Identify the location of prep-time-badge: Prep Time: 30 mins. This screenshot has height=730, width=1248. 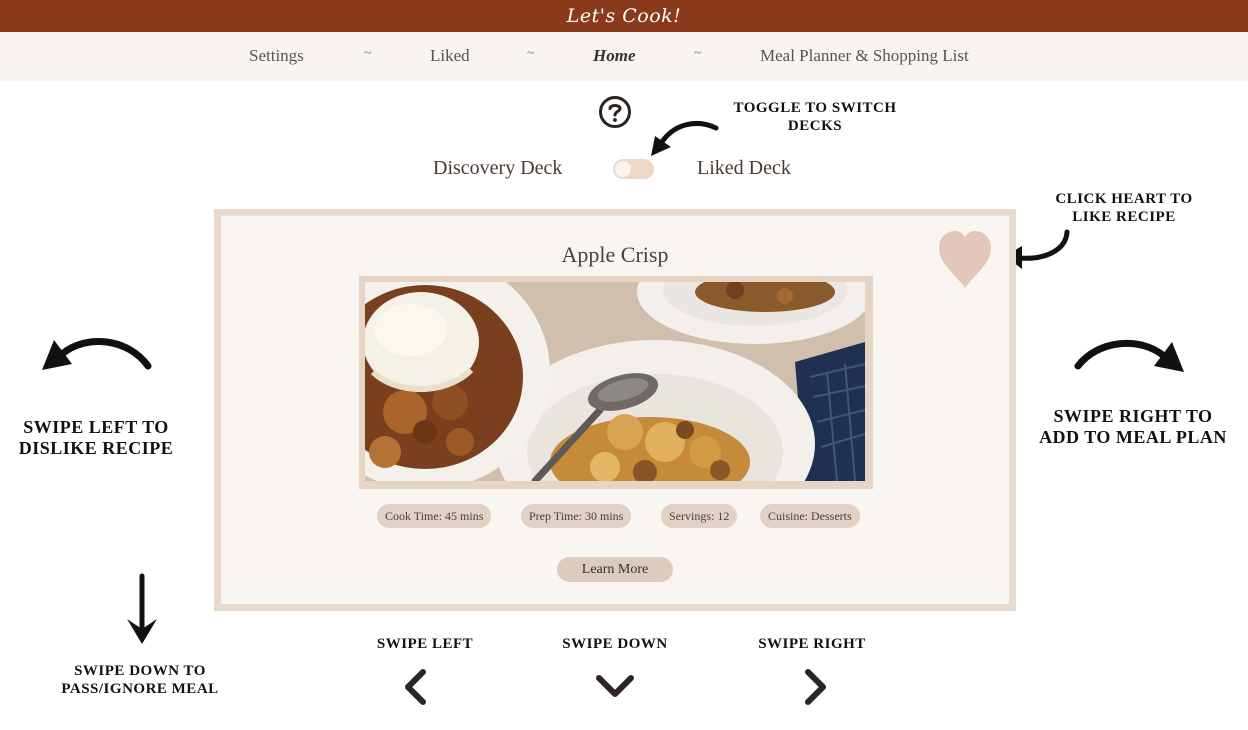
(576, 516).